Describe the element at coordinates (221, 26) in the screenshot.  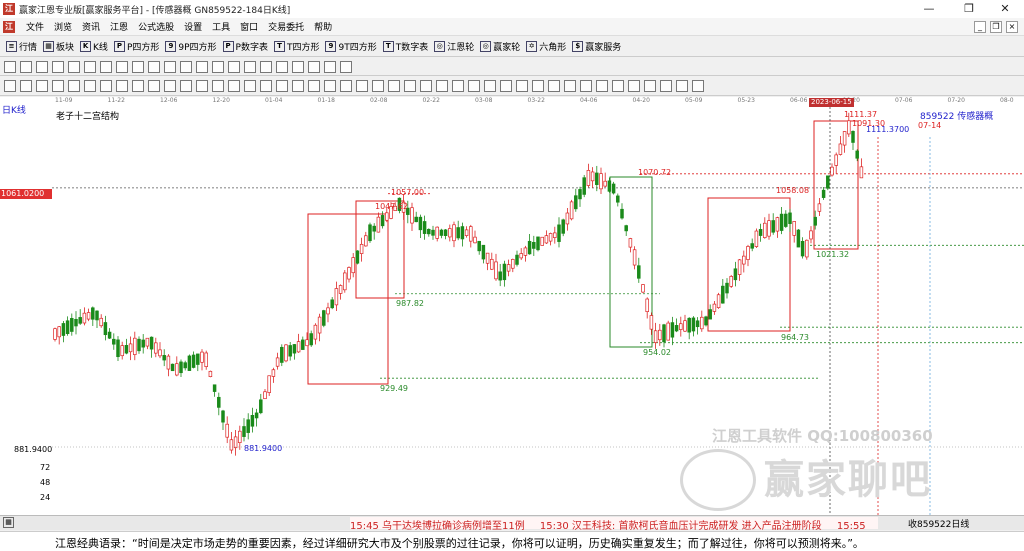
I see `menu-tools: 工具` at that location.